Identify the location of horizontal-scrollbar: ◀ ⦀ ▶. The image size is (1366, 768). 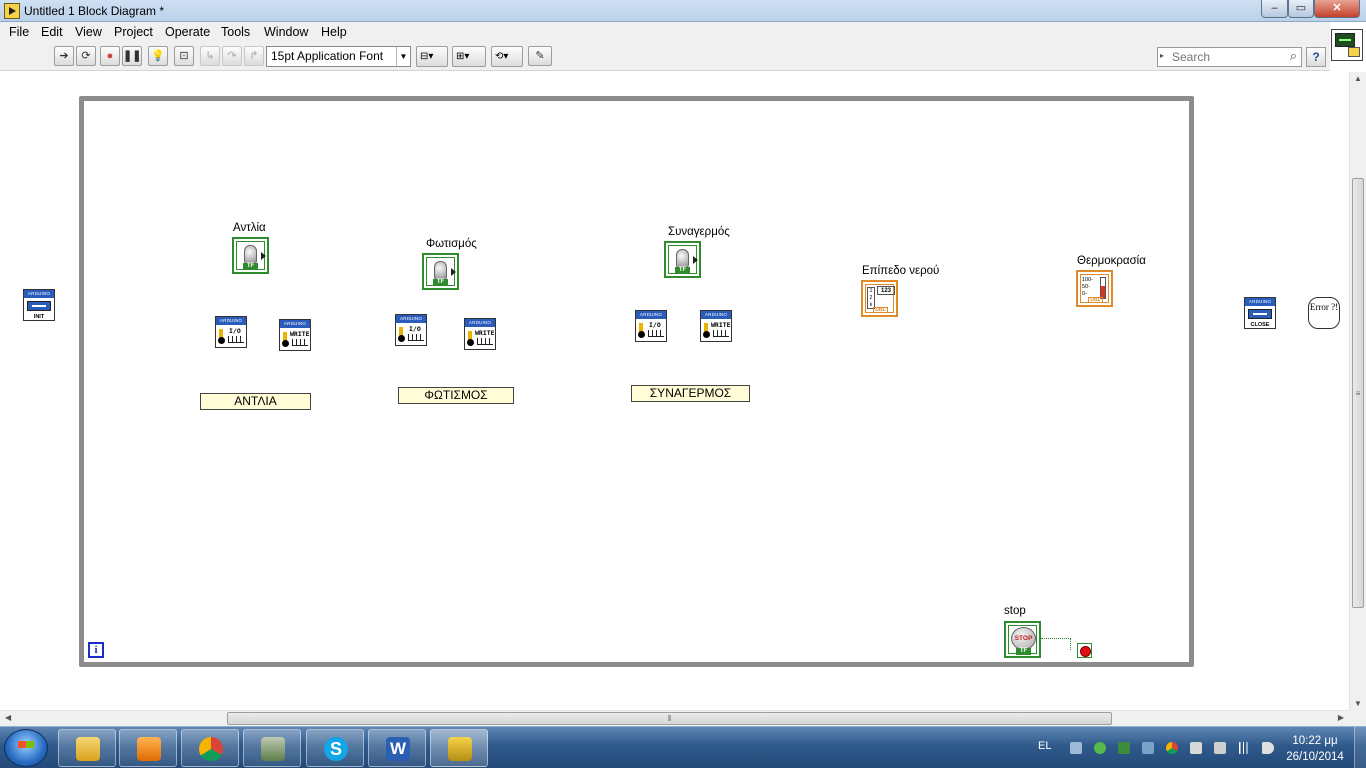
(674, 718).